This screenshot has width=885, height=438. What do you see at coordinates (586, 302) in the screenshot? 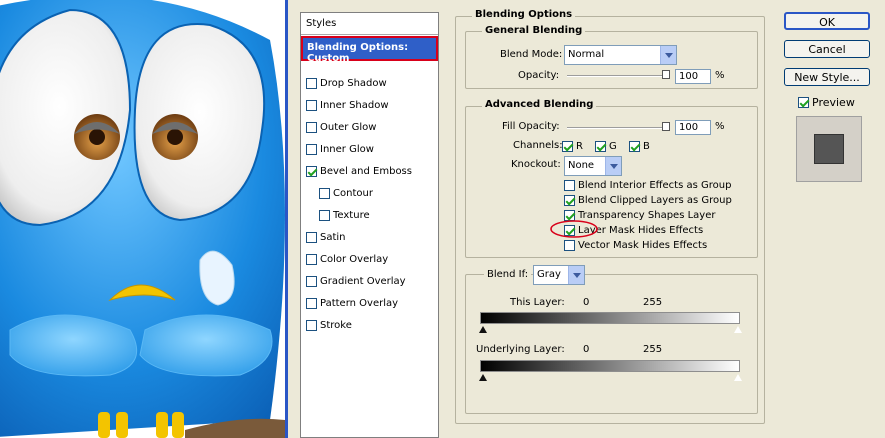
I see `this-layer-min: 0` at bounding box center [586, 302].